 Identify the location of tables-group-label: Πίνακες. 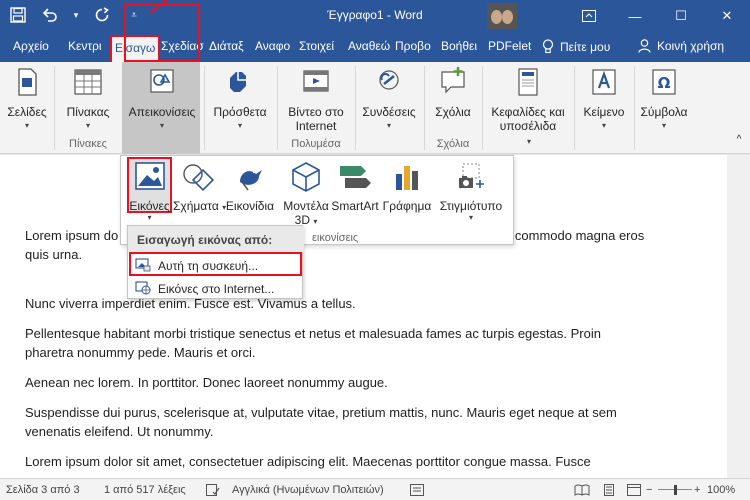
(88, 144).